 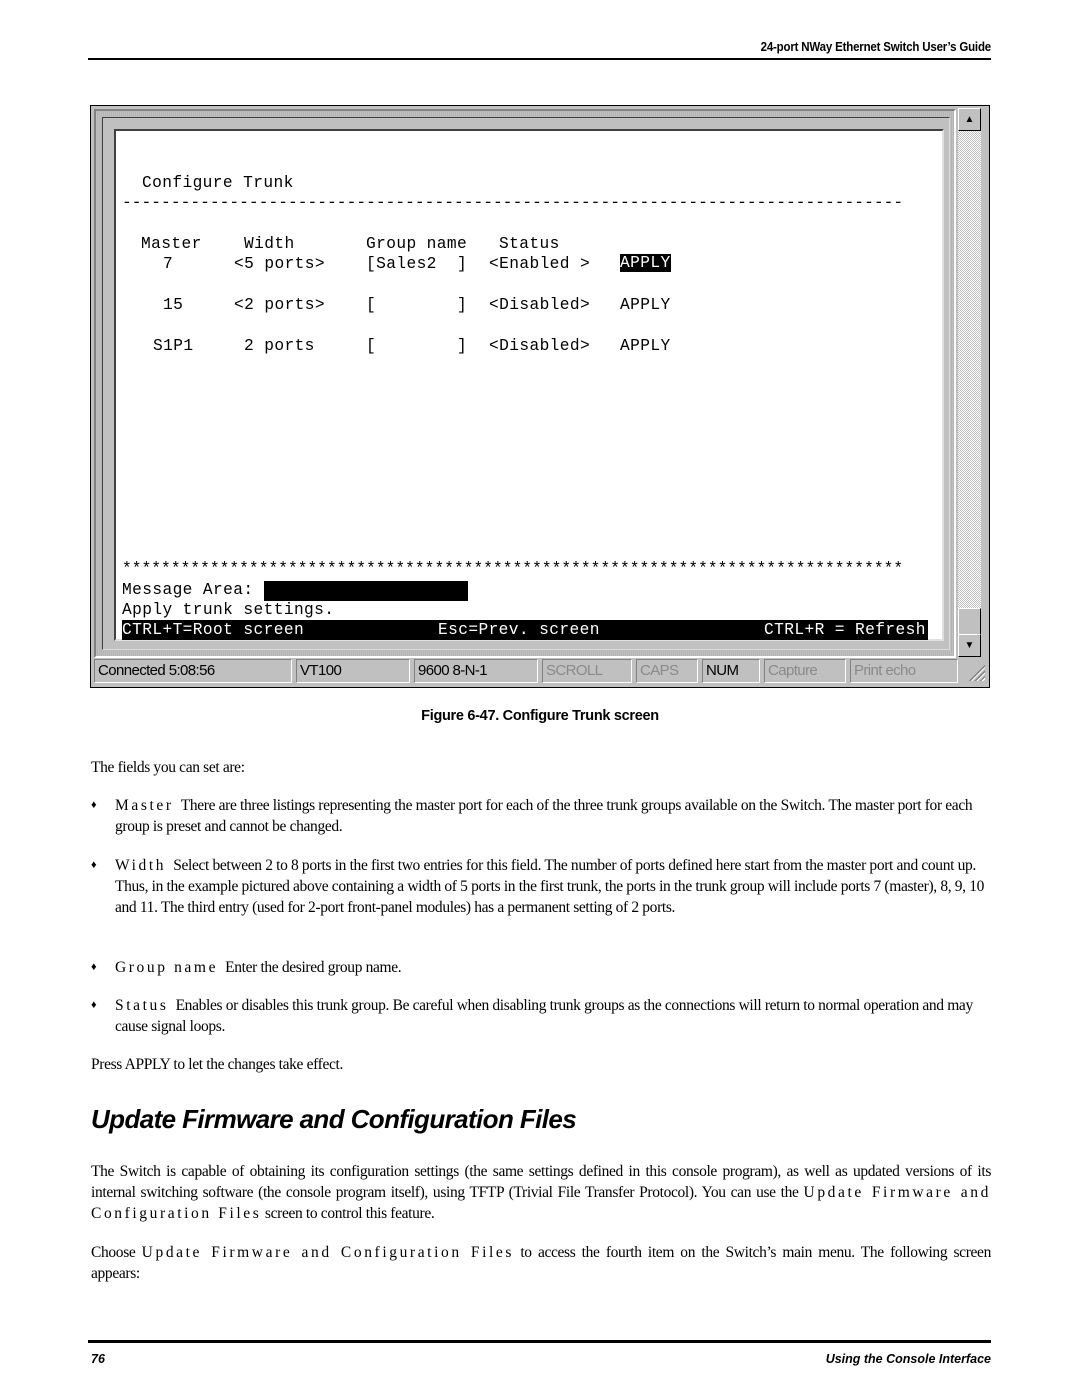 What do you see at coordinates (969, 382) in the screenshot?
I see `vertical-scrollbar: ▲ ▼` at bounding box center [969, 382].